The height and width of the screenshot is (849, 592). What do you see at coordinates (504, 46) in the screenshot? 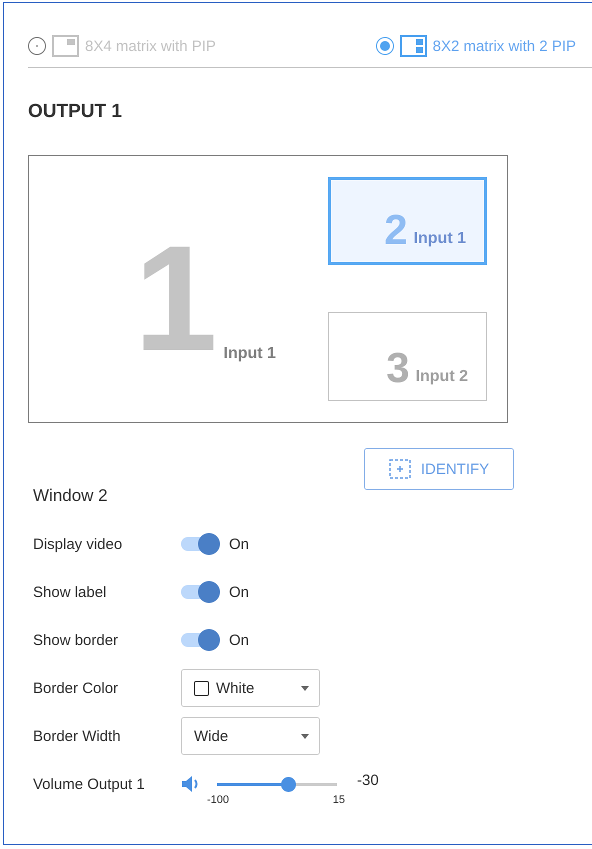
I see `layout-option-label: 8X2 matrix with 2 PIP` at bounding box center [504, 46].